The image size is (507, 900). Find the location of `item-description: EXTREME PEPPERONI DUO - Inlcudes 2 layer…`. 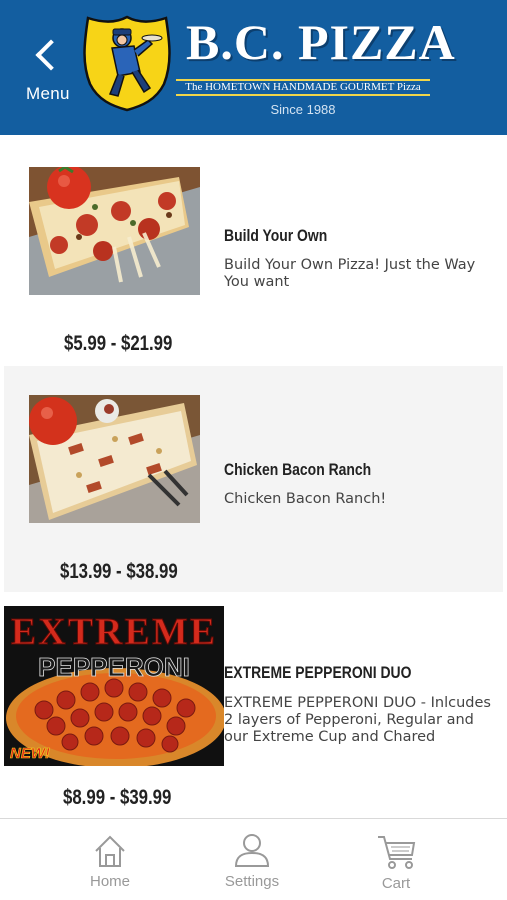

item-description: EXTREME PEPPERONI DUO - Inlcudes 2 layer… is located at coordinates (357, 720).